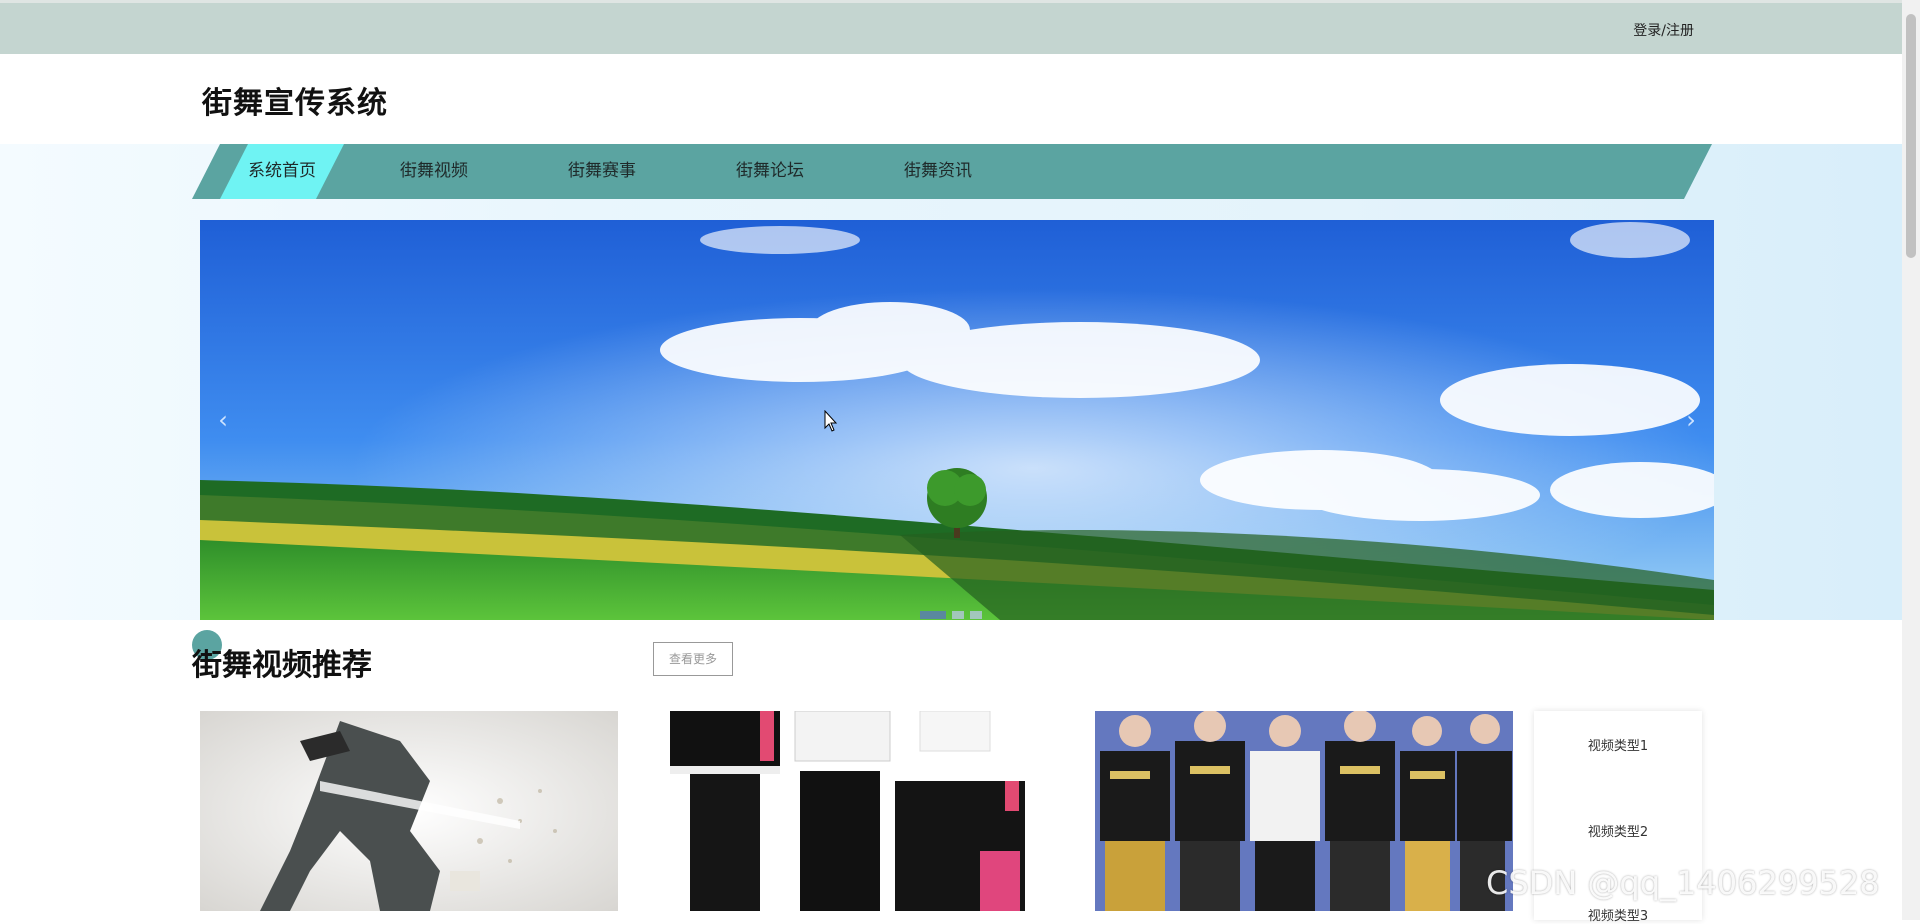  I want to click on site-title: 街舞宣传系统, so click(295, 103).